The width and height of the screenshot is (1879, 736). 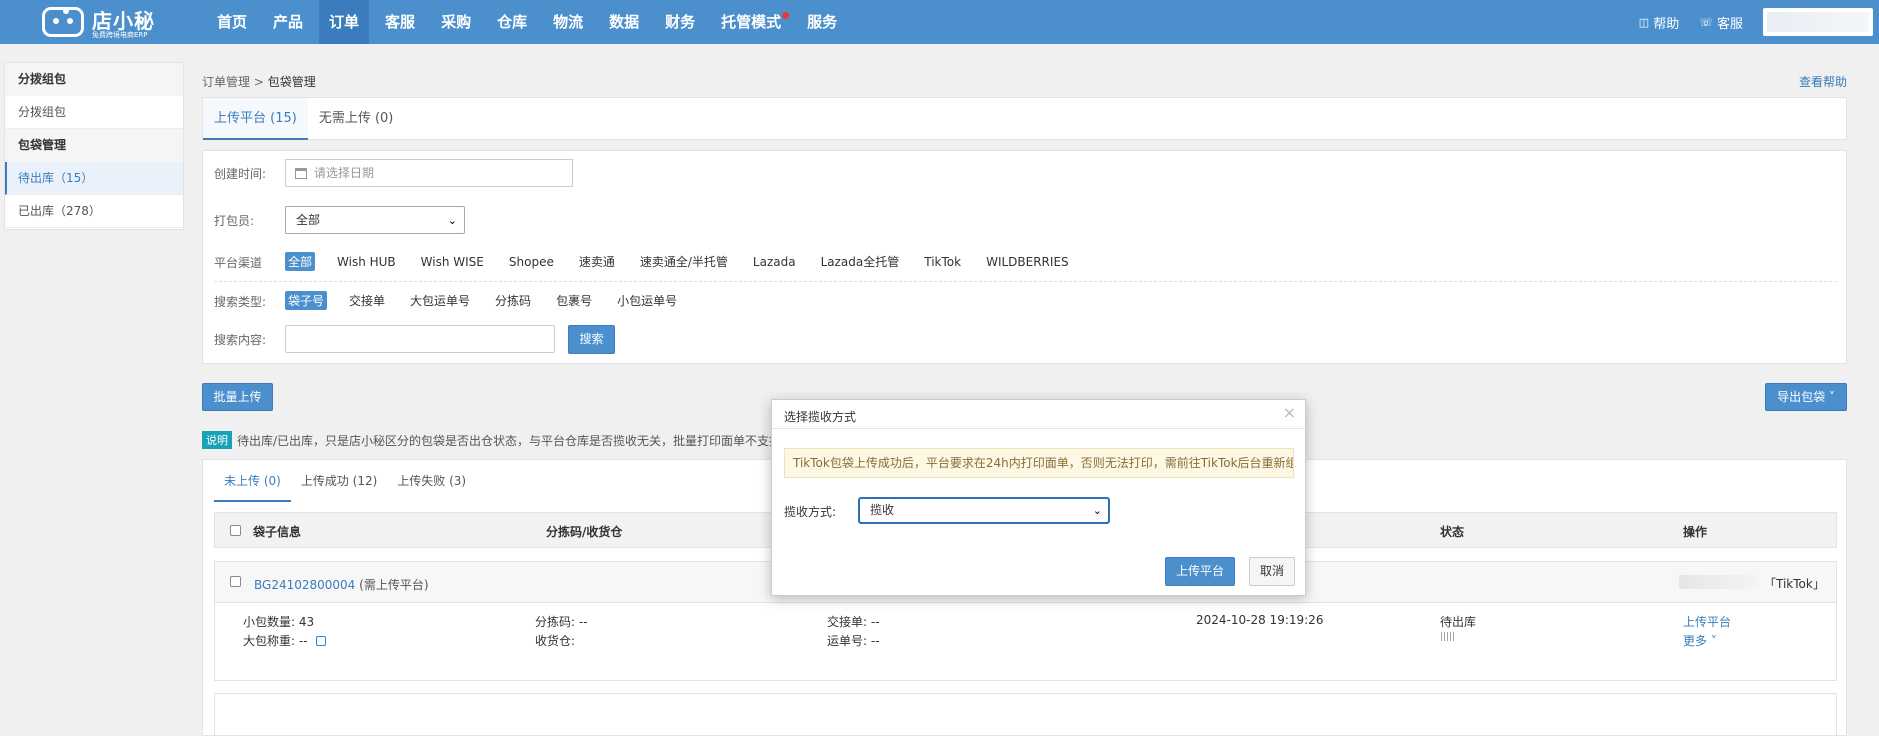 I want to click on logo: 店小秘 免费跨境电商ERP, so click(x=101, y=22).